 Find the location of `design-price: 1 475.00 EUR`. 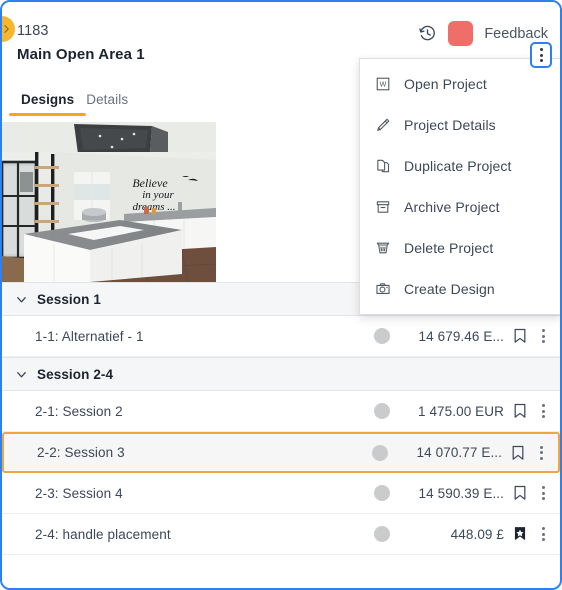

design-price: 1 475.00 EUR is located at coordinates (460, 411).